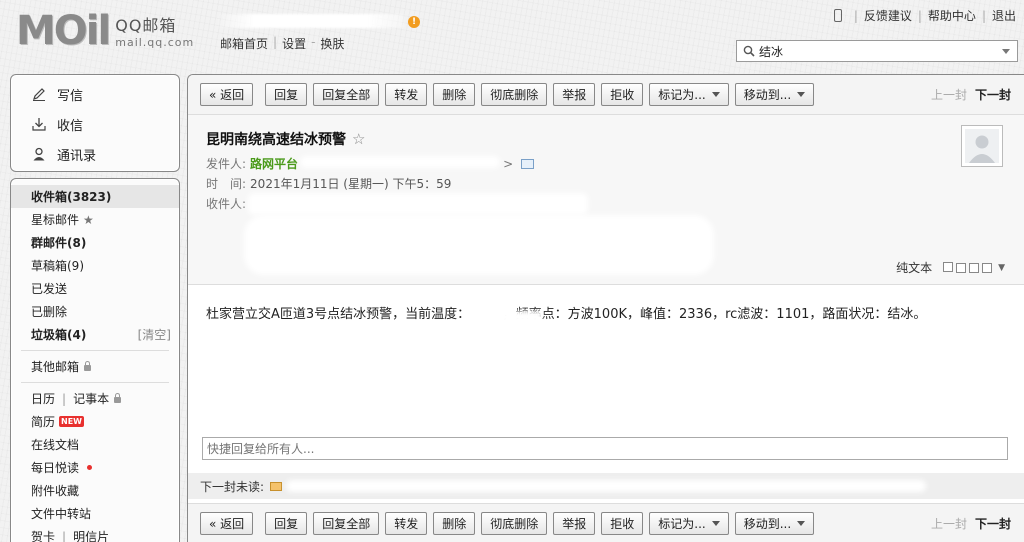 The image size is (1024, 542). What do you see at coordinates (146, 25) in the screenshot?
I see `logo-name: QQ邮箱` at bounding box center [146, 25].